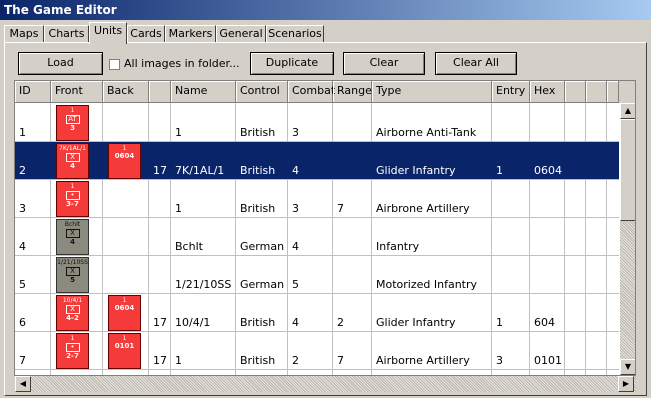 The height and width of the screenshot is (398, 651). Describe the element at coordinates (311, 92) in the screenshot. I see `column-header-combat: Combat` at that location.